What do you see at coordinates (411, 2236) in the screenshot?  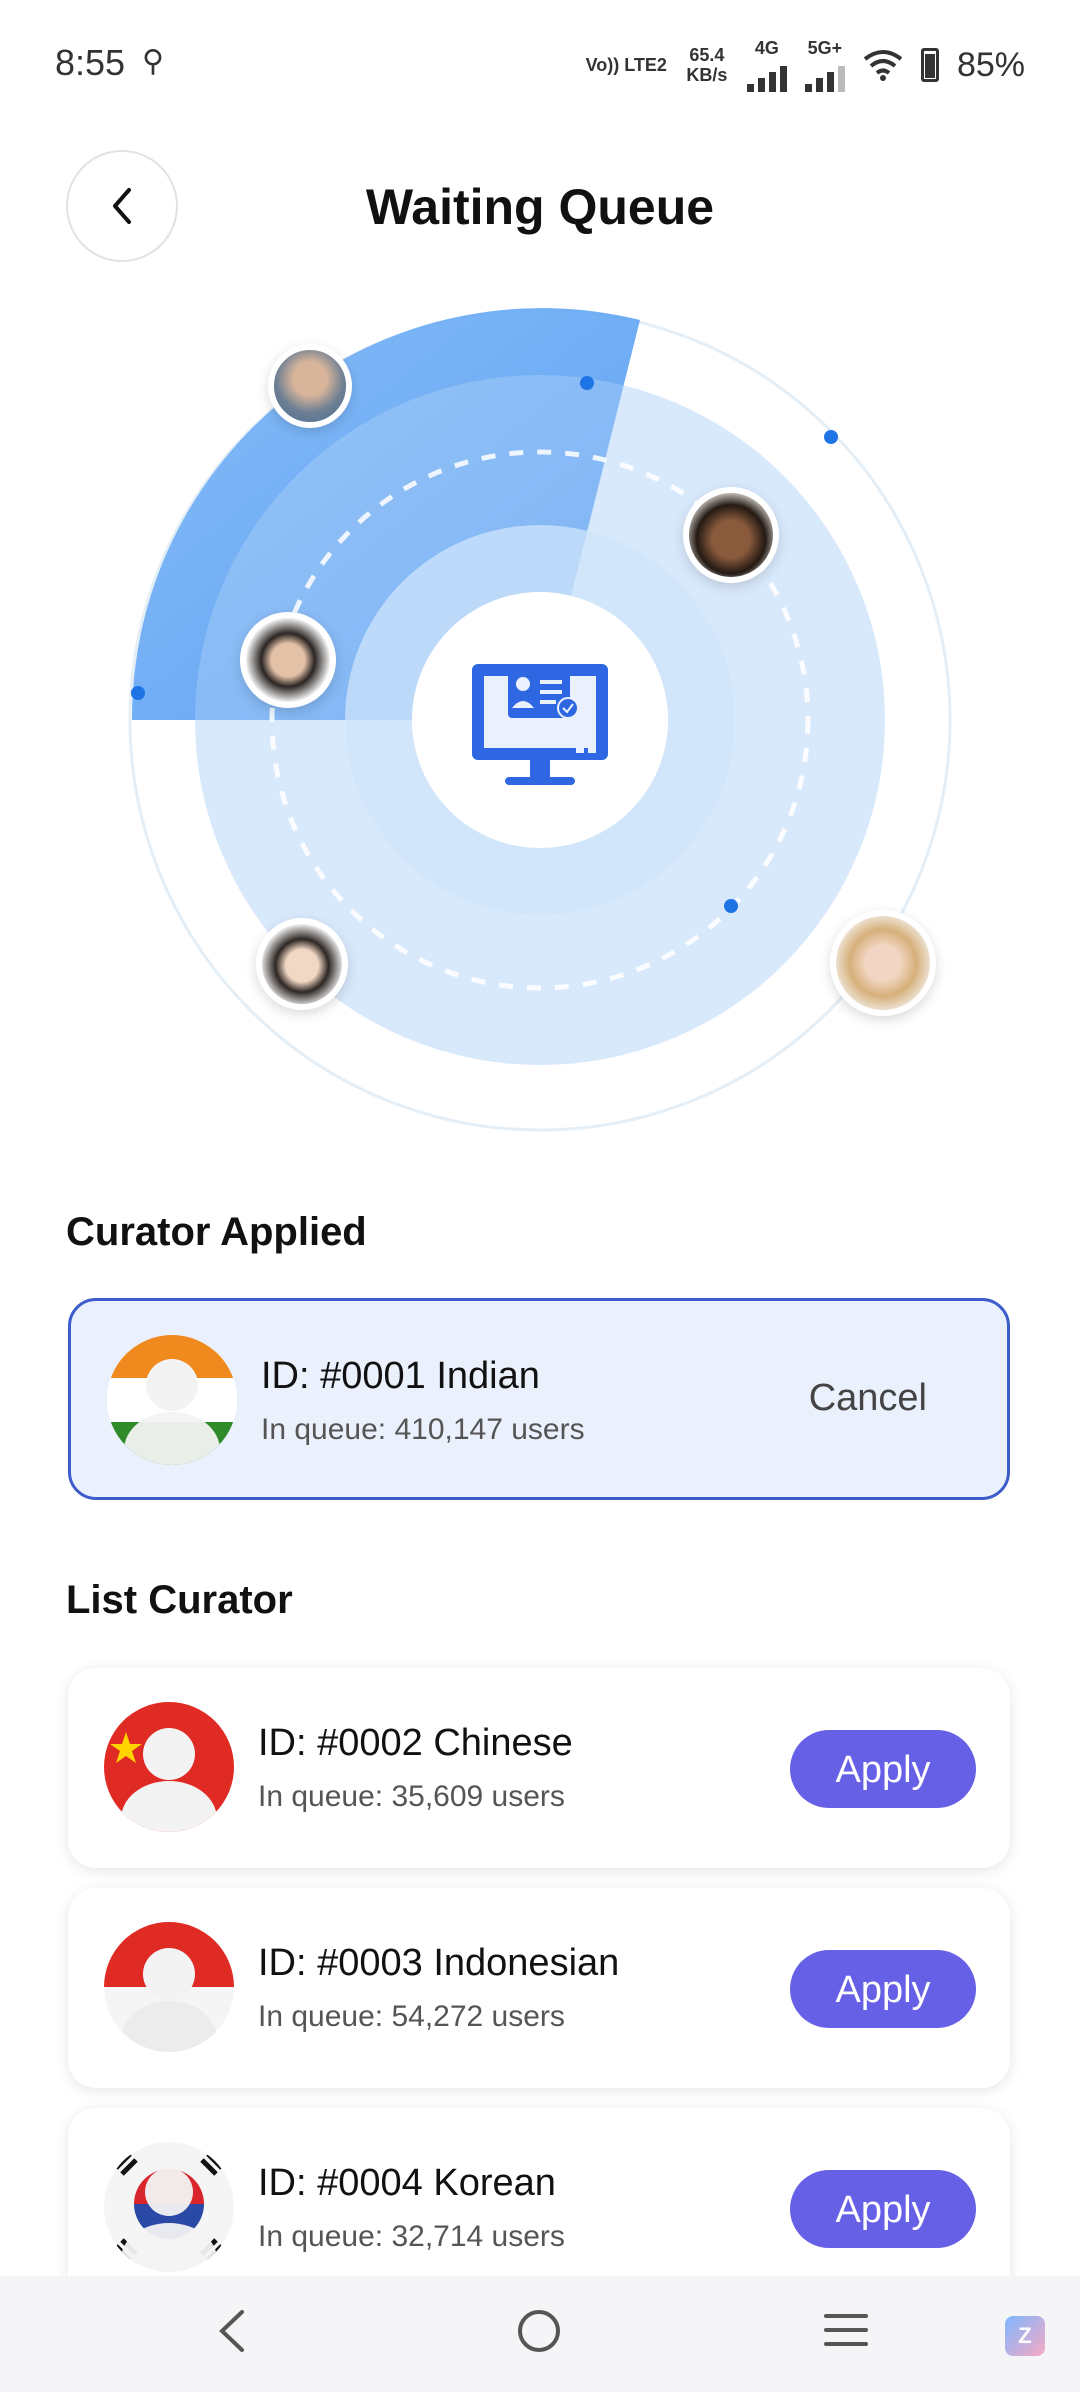 I see `curator-queue: In queue: 32,714 users` at bounding box center [411, 2236].